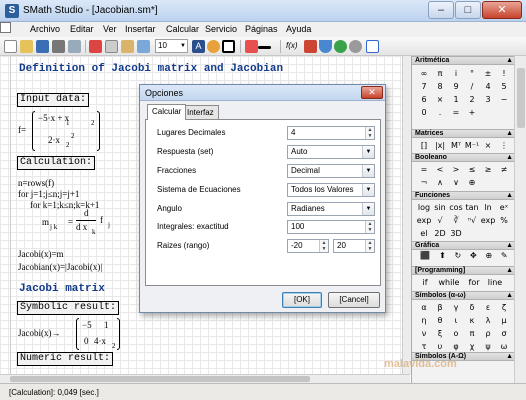 This screenshot has width=526, height=400. I want to click on filter-icon, so click(325, 46).